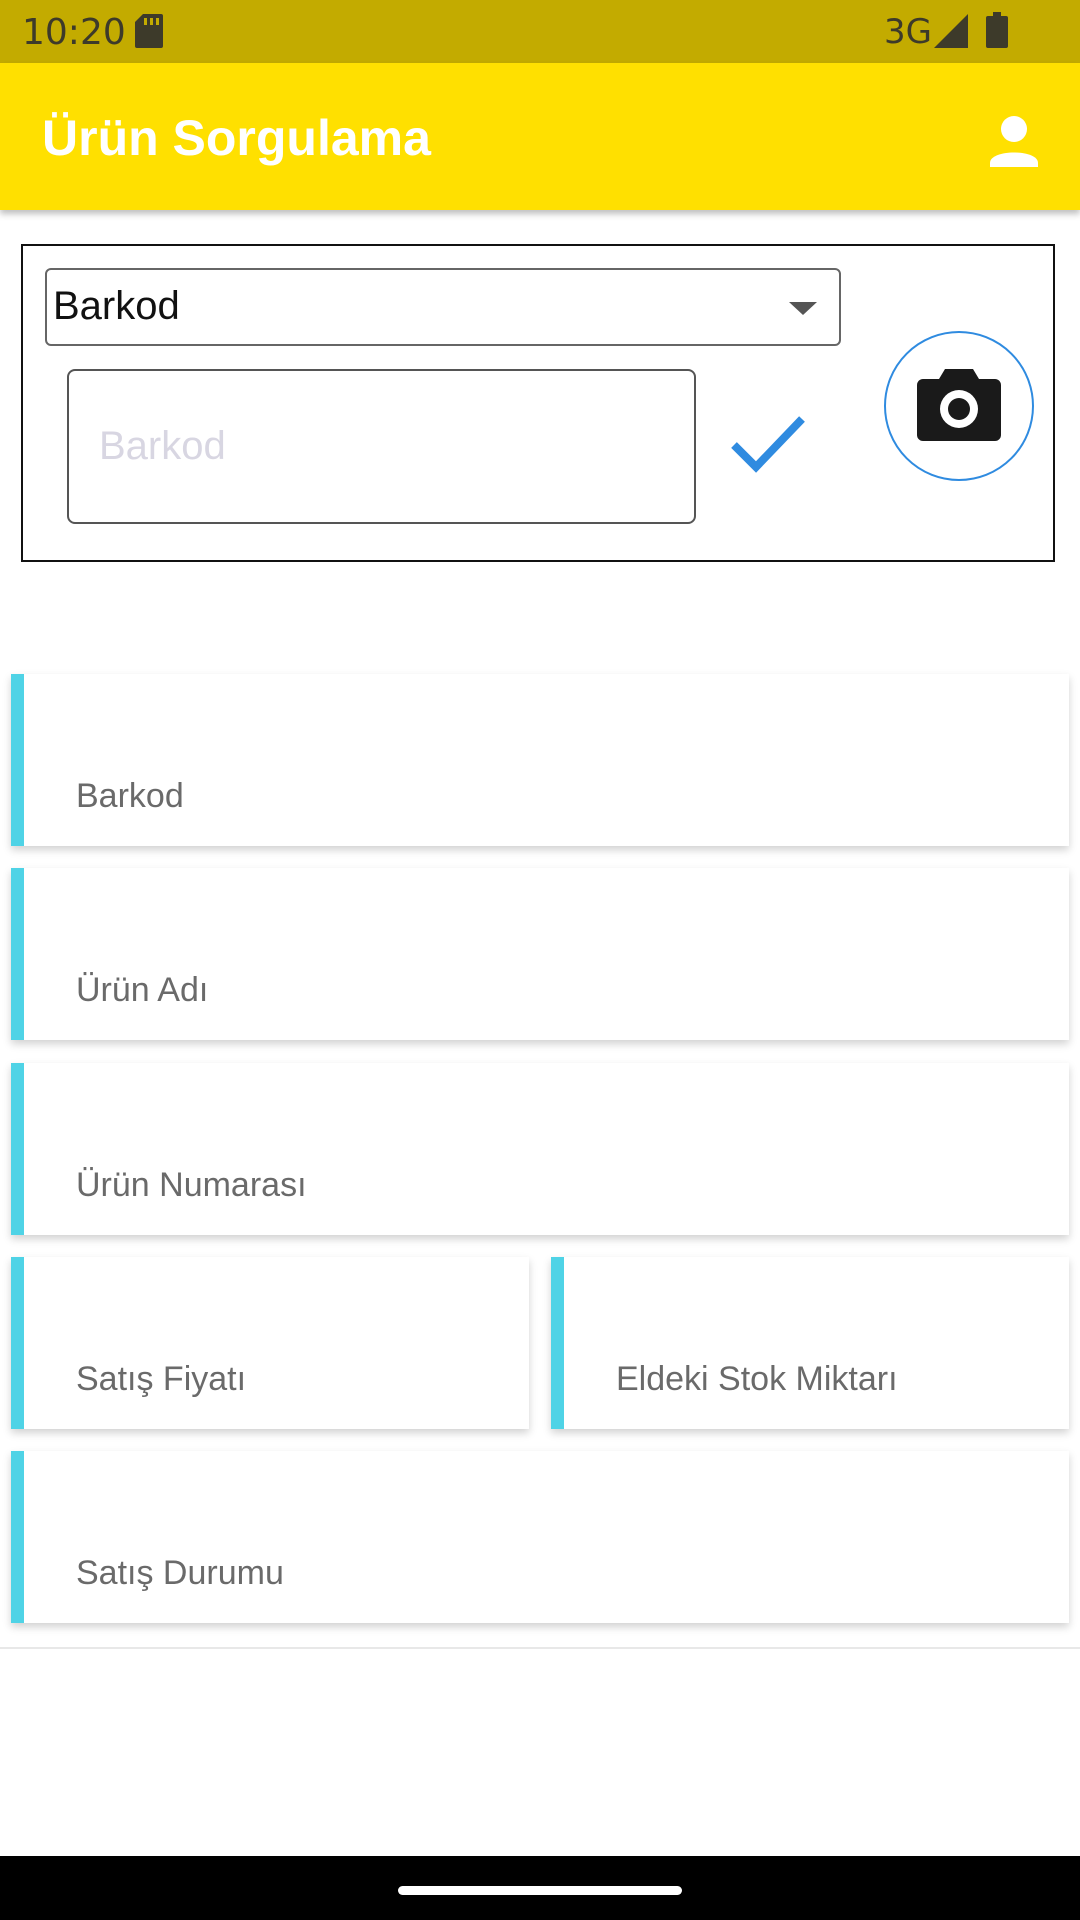 Image resolution: width=1080 pixels, height=1920 pixels. I want to click on field-label-urun-numarasi: Ürün Numarası, so click(191, 1185).